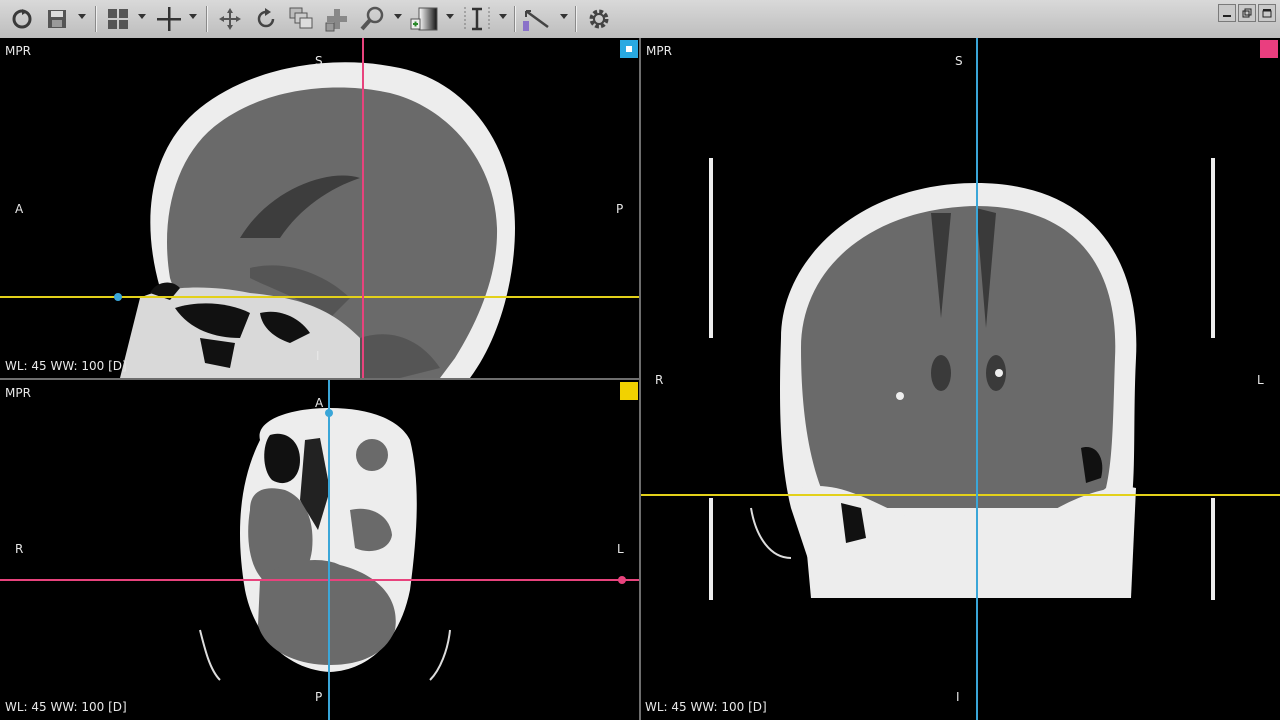 The width and height of the screenshot is (1280, 720). What do you see at coordinates (960, 495) in the screenshot?
I see `coronal-horizontal-ref-line` at bounding box center [960, 495].